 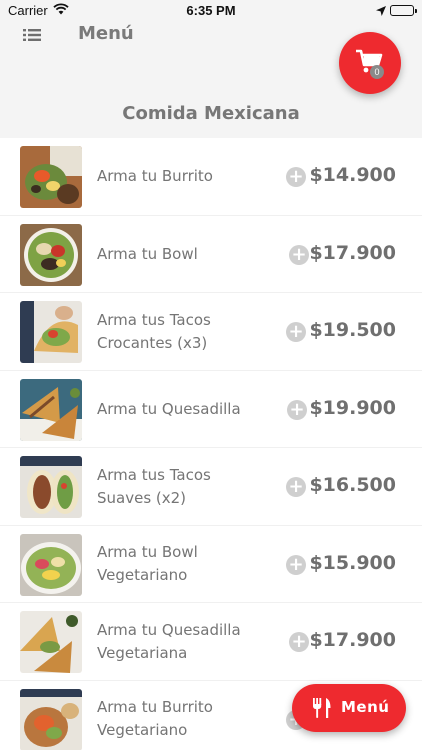 I want to click on list-item: Arma tus Tacos Crocantes (x3) + $19.500, so click(x=211, y=332).